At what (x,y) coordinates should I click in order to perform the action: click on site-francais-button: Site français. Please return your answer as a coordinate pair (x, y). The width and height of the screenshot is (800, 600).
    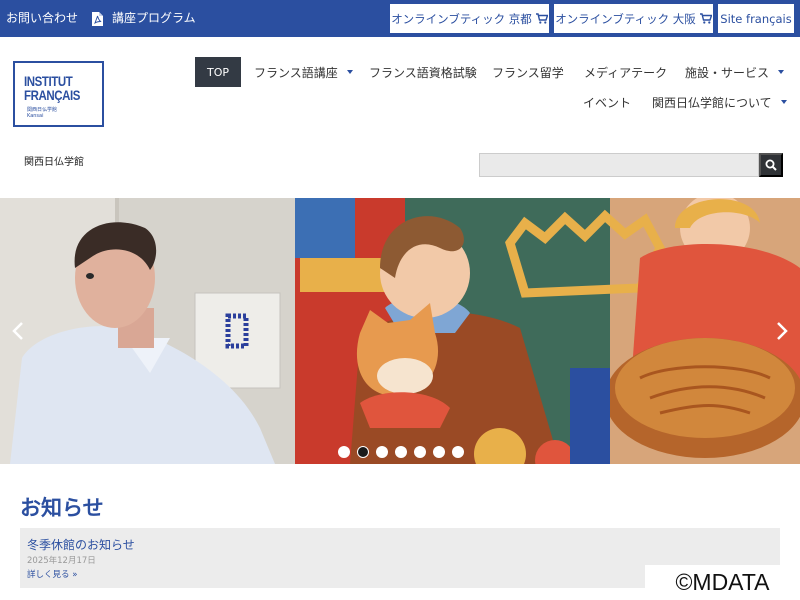
    Looking at the image, I should click on (756, 18).